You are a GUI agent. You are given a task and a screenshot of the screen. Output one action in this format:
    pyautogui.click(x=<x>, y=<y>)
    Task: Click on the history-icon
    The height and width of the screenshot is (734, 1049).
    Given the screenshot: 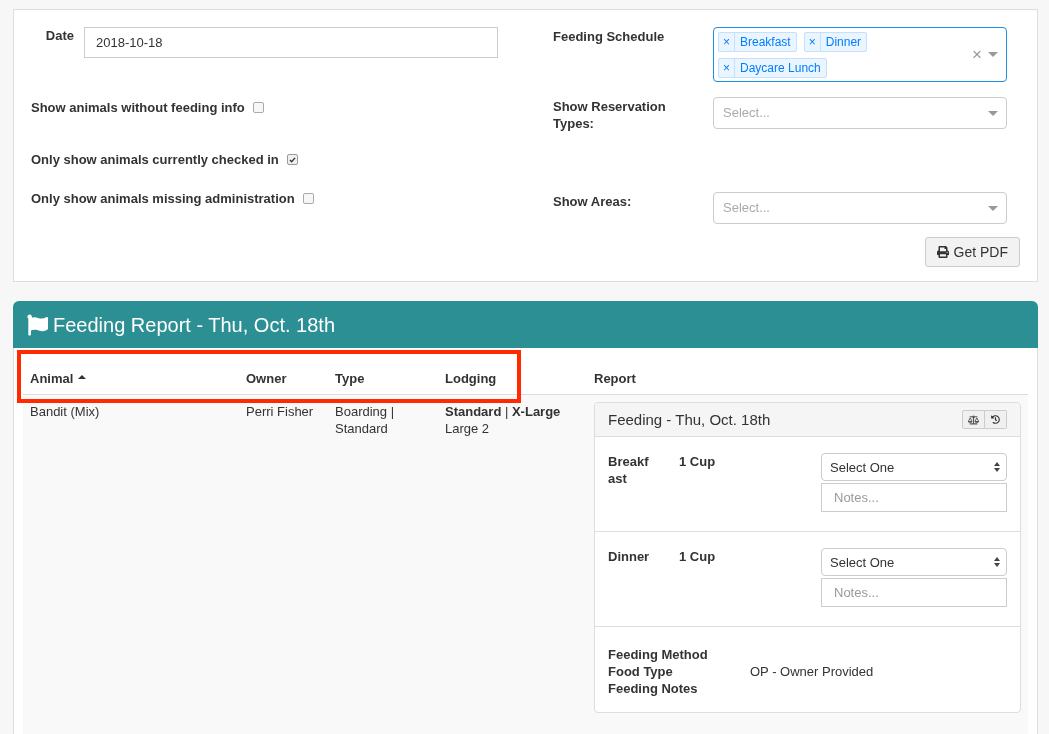 What is the action you would take?
    pyautogui.click(x=995, y=419)
    